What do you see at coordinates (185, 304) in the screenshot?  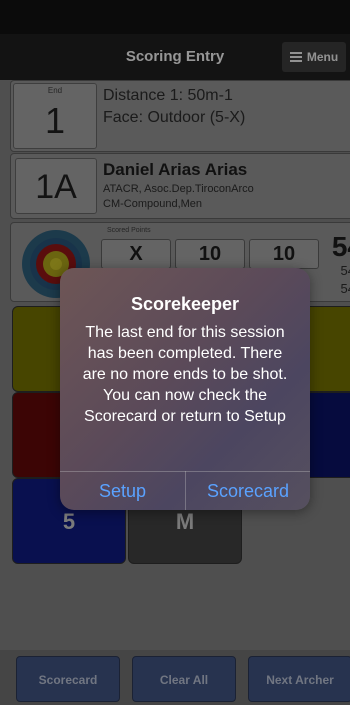 I see `alert-title: Scorekeeper` at bounding box center [185, 304].